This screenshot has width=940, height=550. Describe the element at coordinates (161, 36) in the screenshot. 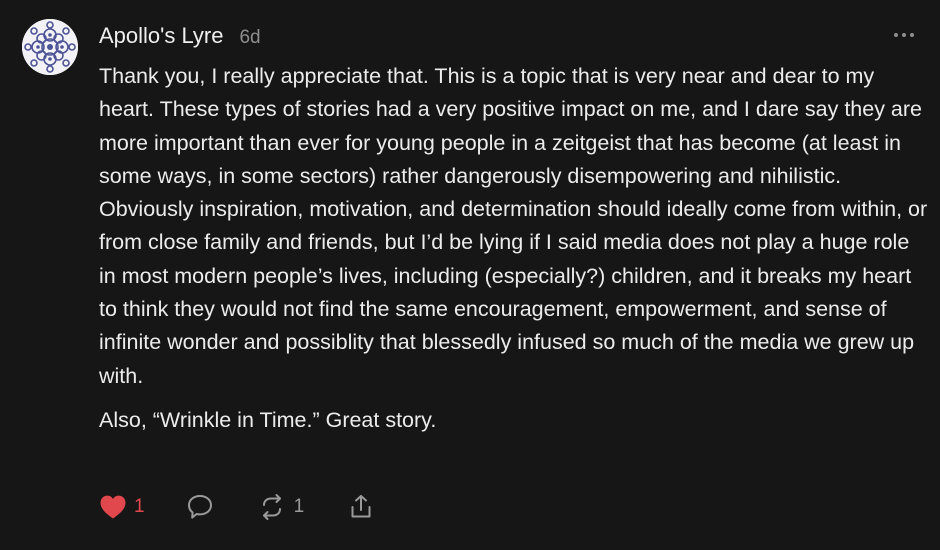

I see `author-name: Apollo's Lyre` at that location.